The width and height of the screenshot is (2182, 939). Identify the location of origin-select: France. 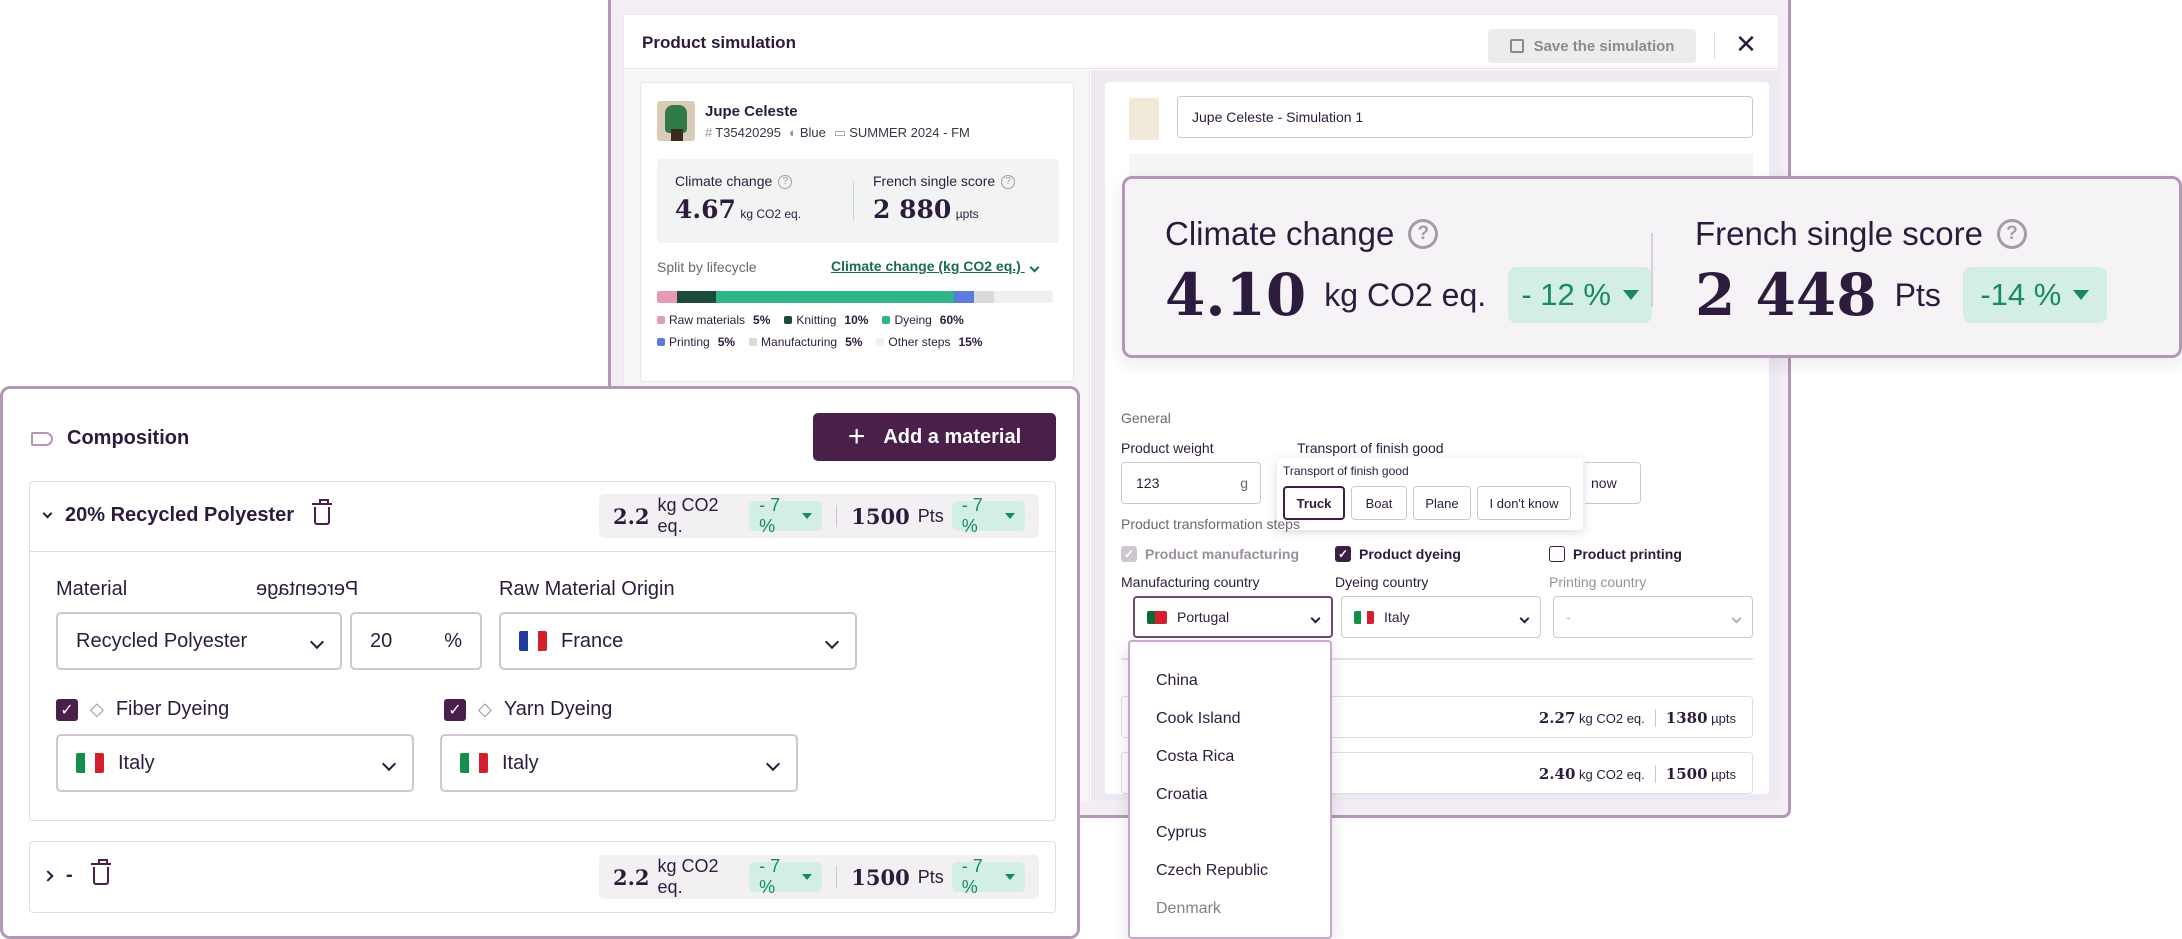
(678, 641).